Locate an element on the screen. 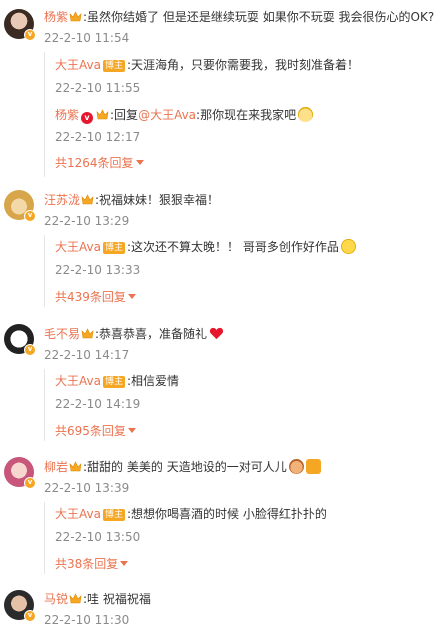  reply-prefix: :回复 is located at coordinates (124, 115).